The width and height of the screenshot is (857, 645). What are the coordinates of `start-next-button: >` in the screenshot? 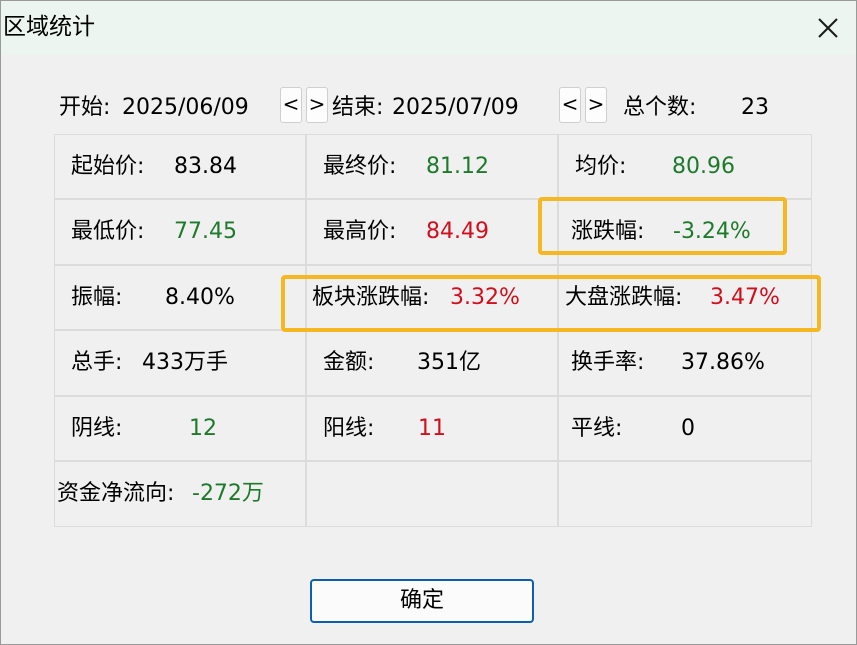 It's located at (317, 105).